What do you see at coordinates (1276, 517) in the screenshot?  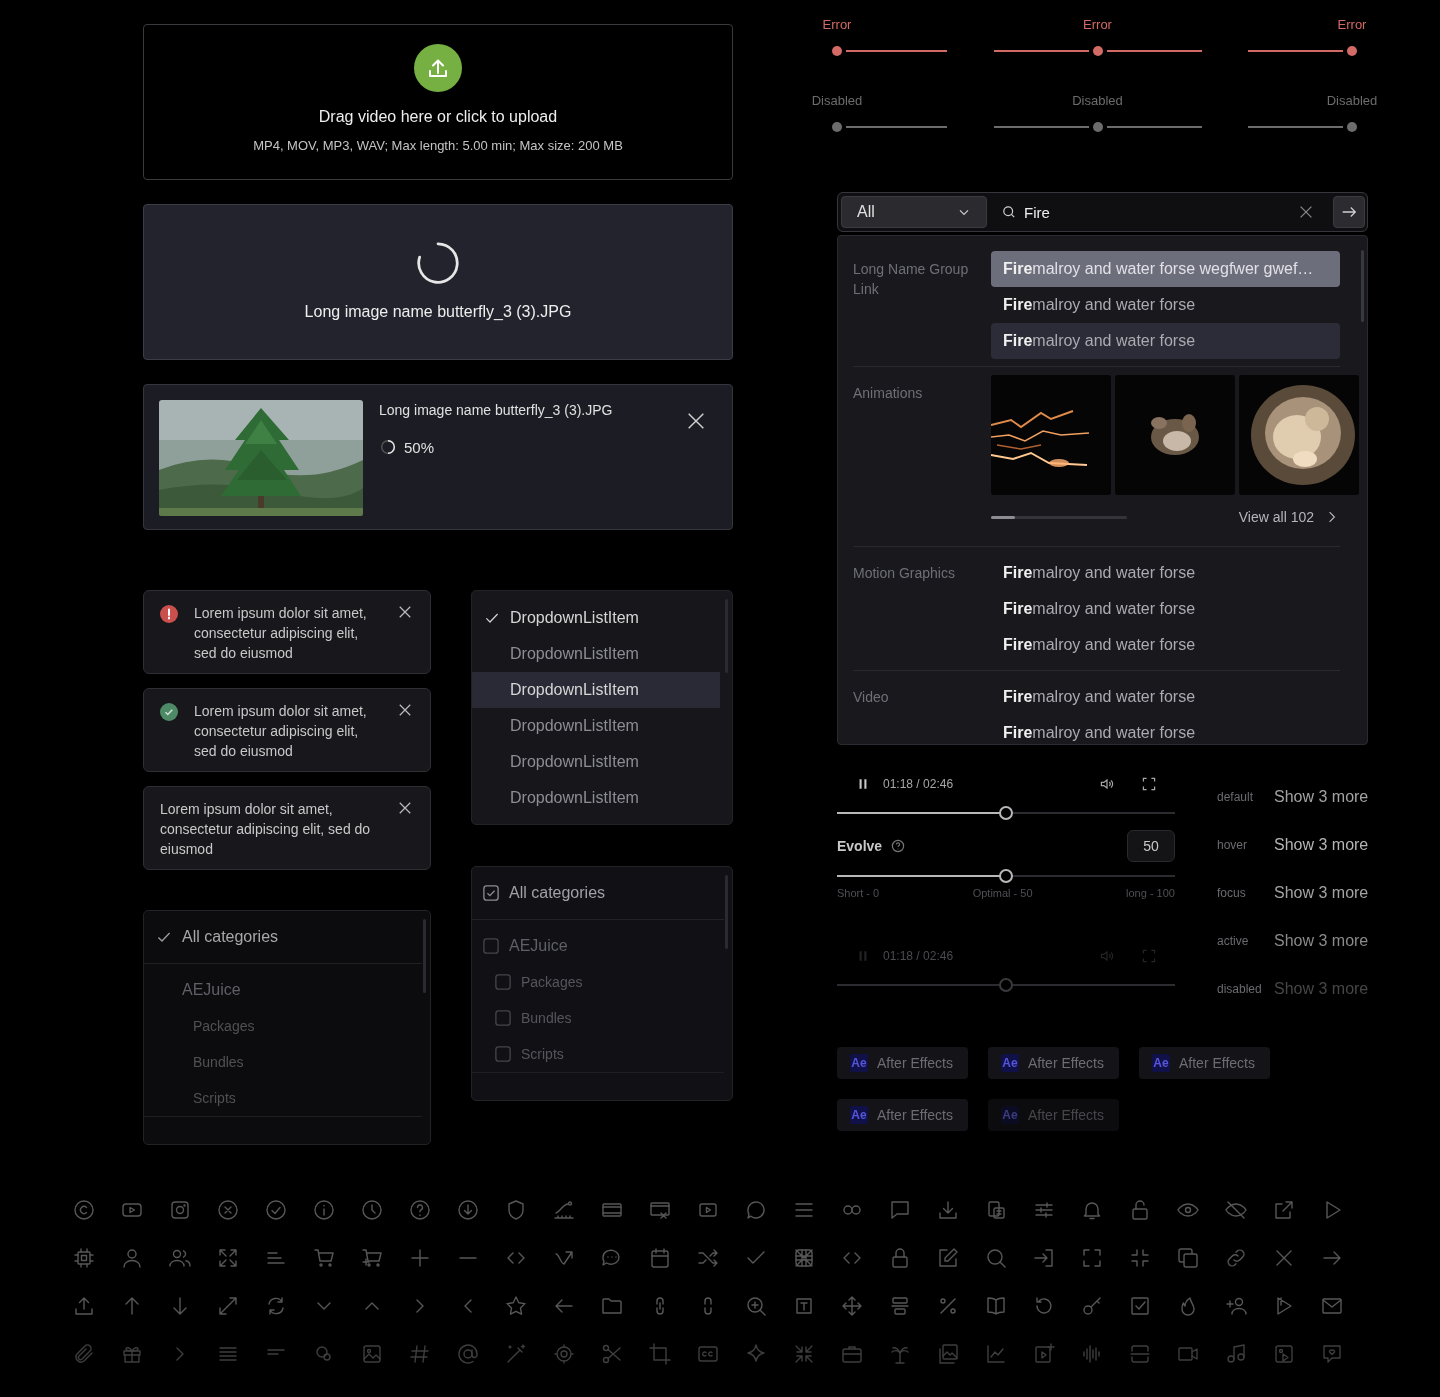 I see `view-all-link: View all 102` at bounding box center [1276, 517].